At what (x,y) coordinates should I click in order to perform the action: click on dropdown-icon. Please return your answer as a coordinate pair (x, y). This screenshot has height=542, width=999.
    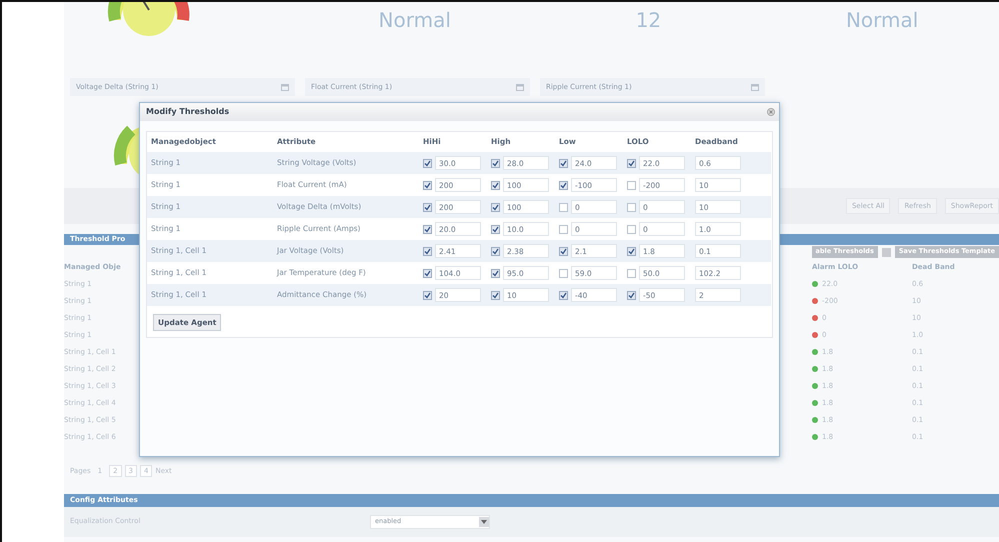
    Looking at the image, I should click on (484, 522).